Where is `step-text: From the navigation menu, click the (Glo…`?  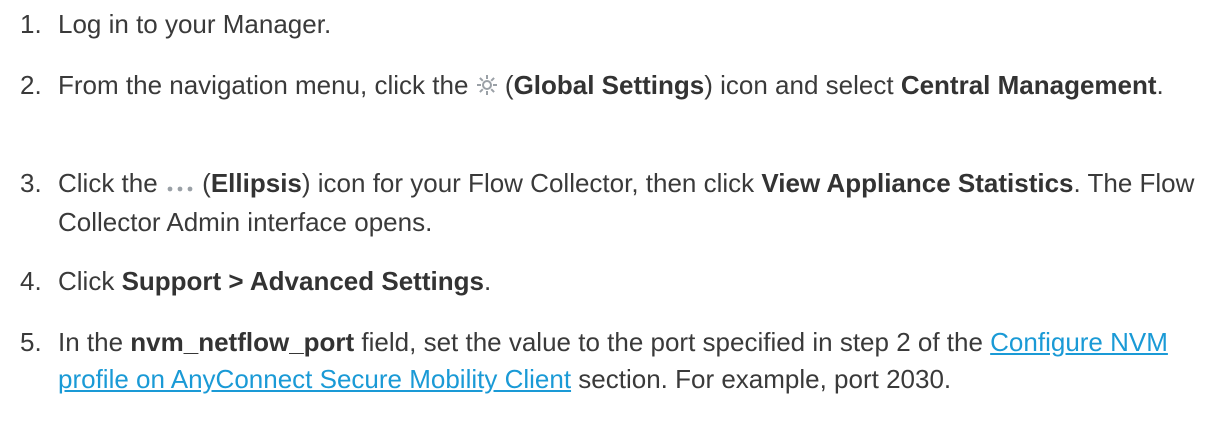 step-text: From the navigation menu, click the (Glo… is located at coordinates (633, 86).